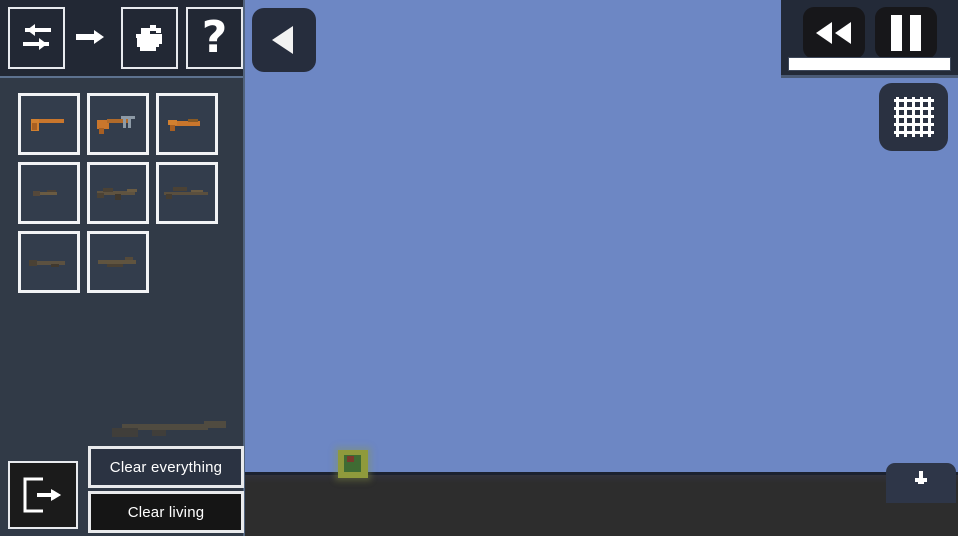 The image size is (958, 536). I want to click on arrow-right-button: Next, so click(91, 38).